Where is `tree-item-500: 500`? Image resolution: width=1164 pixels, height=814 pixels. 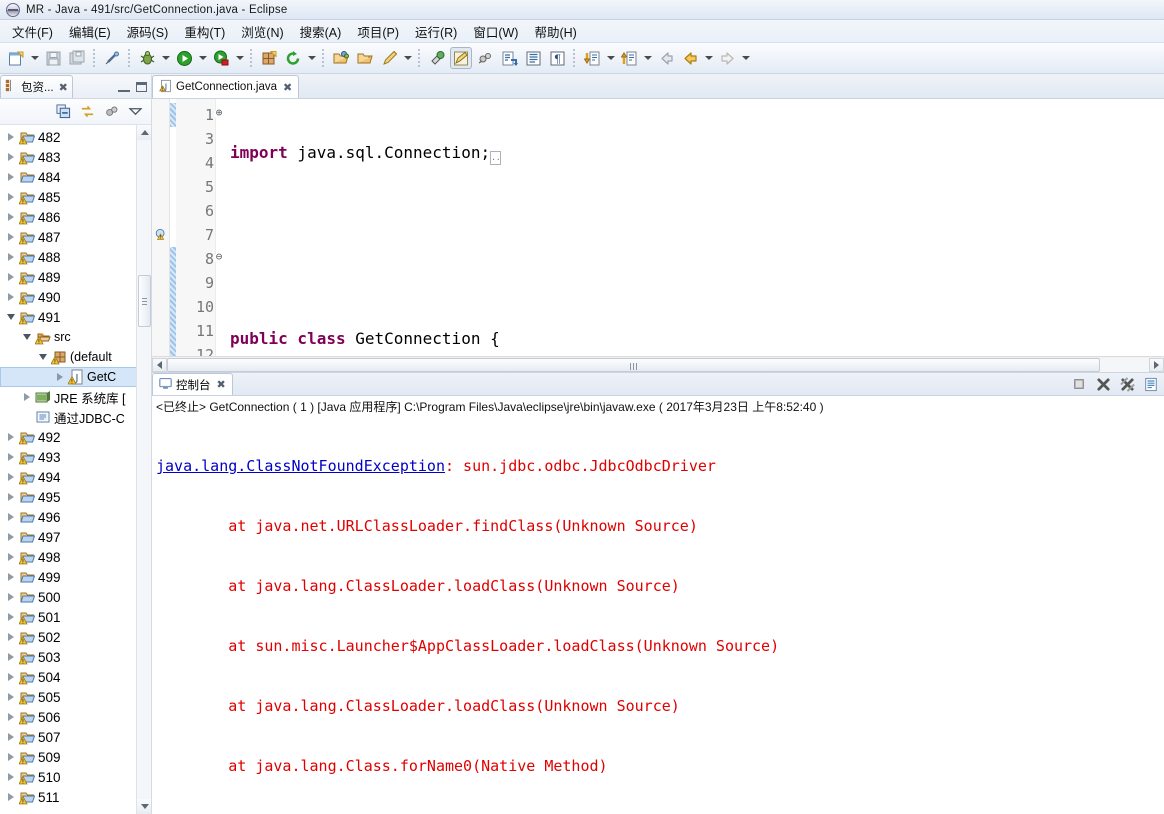 tree-item-500: 500 is located at coordinates (75, 597).